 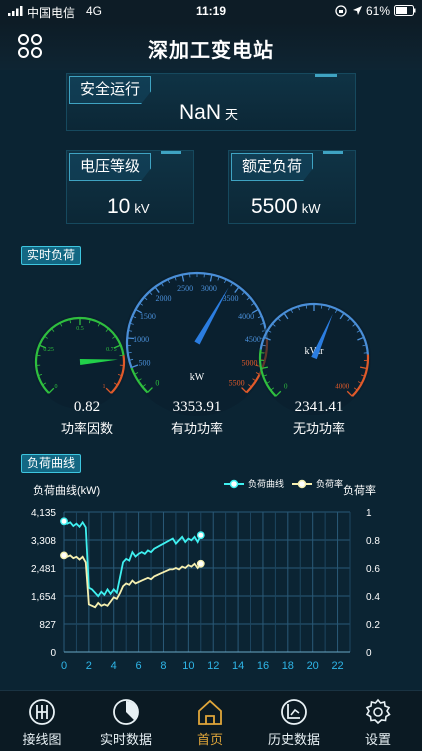 I want to click on x-tick-label: 22, so click(x=337, y=666).